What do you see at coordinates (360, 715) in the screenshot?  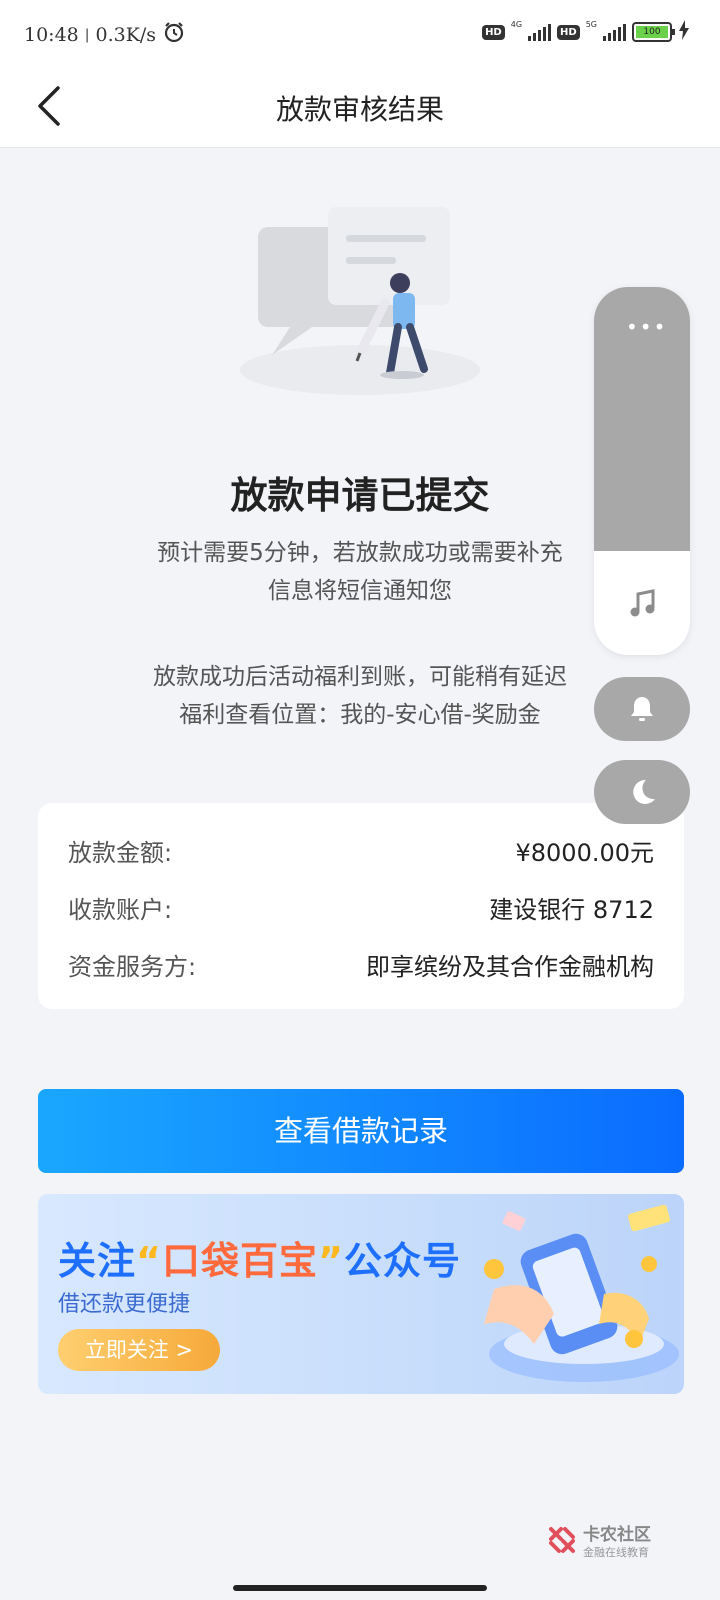 I see `desc-line-4: 福利查看位置：我的-安心借-奖励金` at bounding box center [360, 715].